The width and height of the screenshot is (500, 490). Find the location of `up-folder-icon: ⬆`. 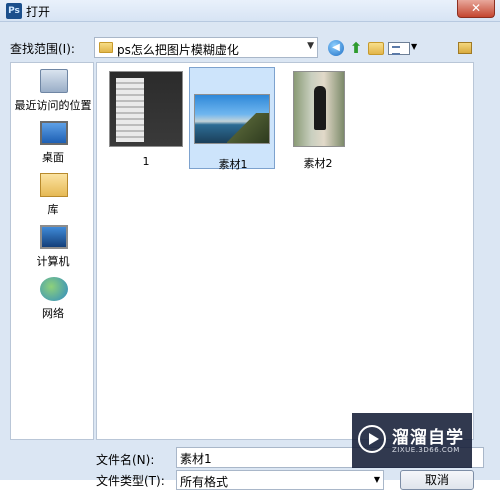

up-folder-icon: ⬆ is located at coordinates (356, 48).